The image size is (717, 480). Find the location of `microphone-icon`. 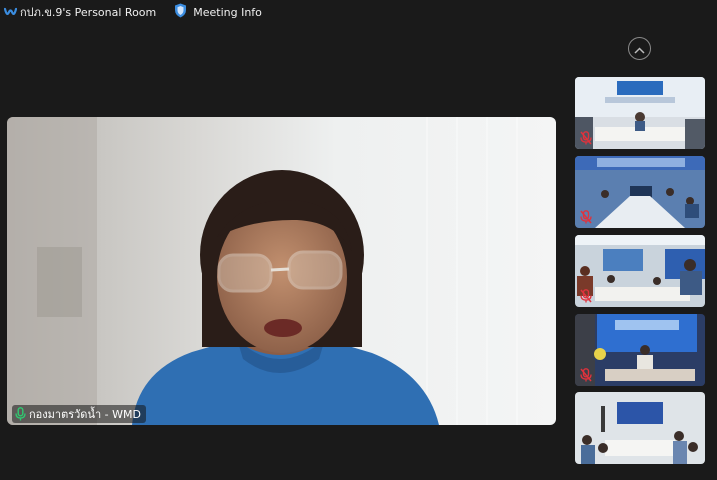

microphone-icon is located at coordinates (20, 414).